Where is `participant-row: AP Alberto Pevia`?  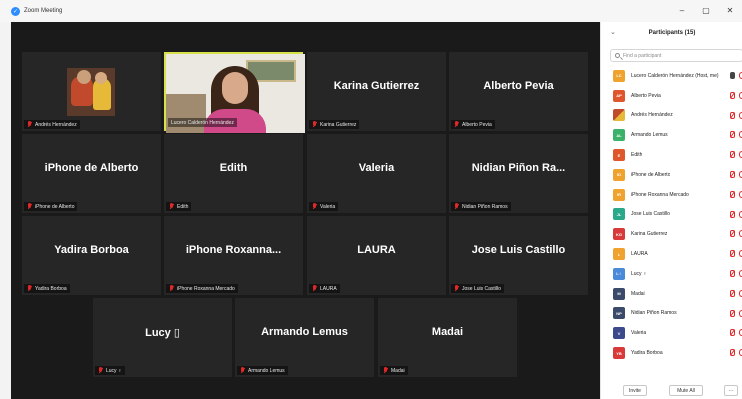 participant-row: AP Alberto Pevia is located at coordinates (671, 96).